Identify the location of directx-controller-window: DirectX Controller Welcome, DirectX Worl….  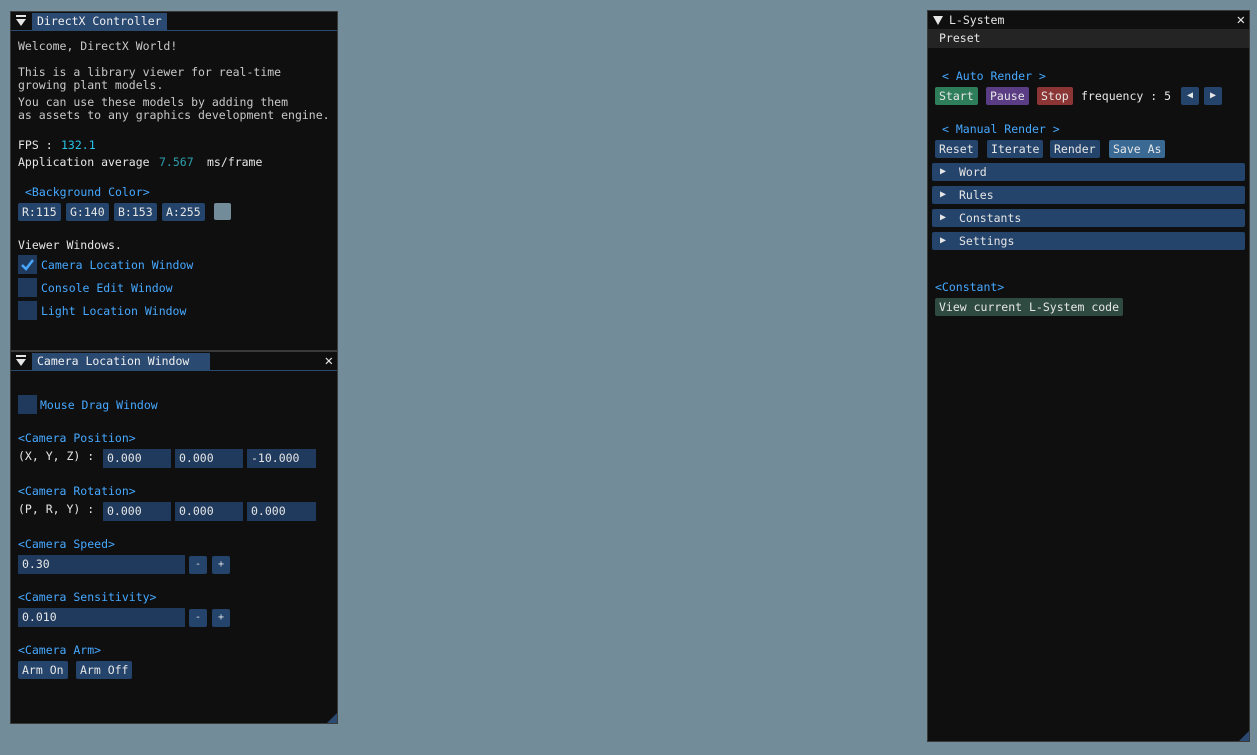
(174, 181).